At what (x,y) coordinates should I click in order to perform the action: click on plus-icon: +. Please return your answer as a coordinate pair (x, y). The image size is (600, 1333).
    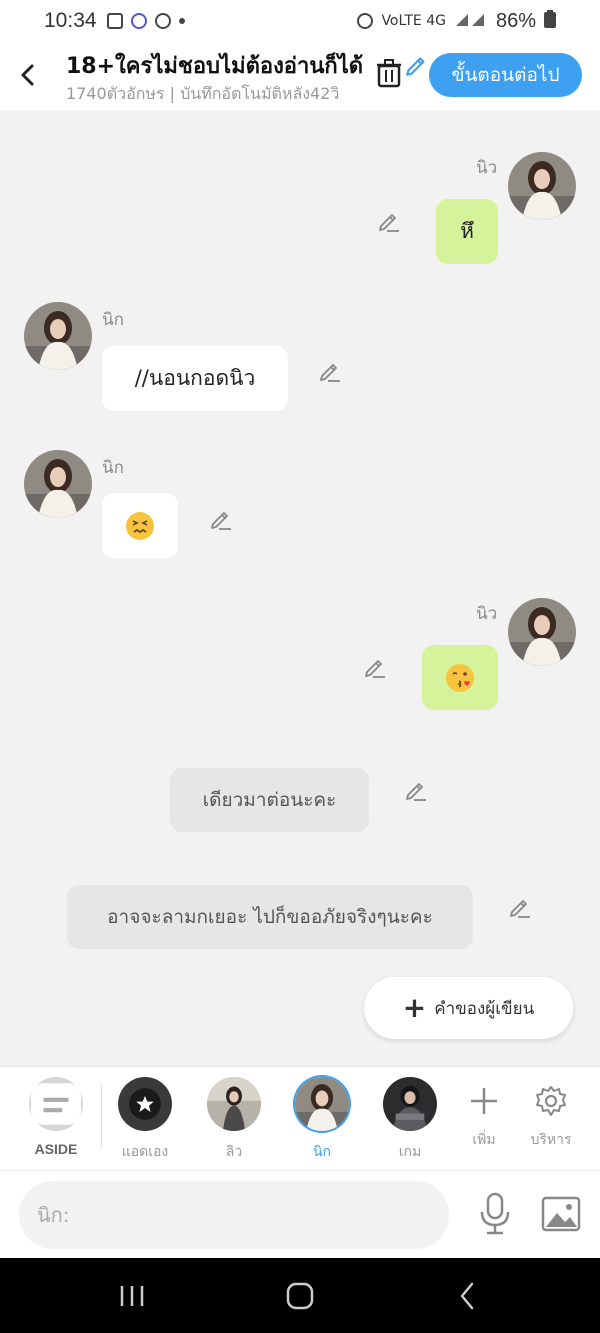
    Looking at the image, I should click on (414, 1007).